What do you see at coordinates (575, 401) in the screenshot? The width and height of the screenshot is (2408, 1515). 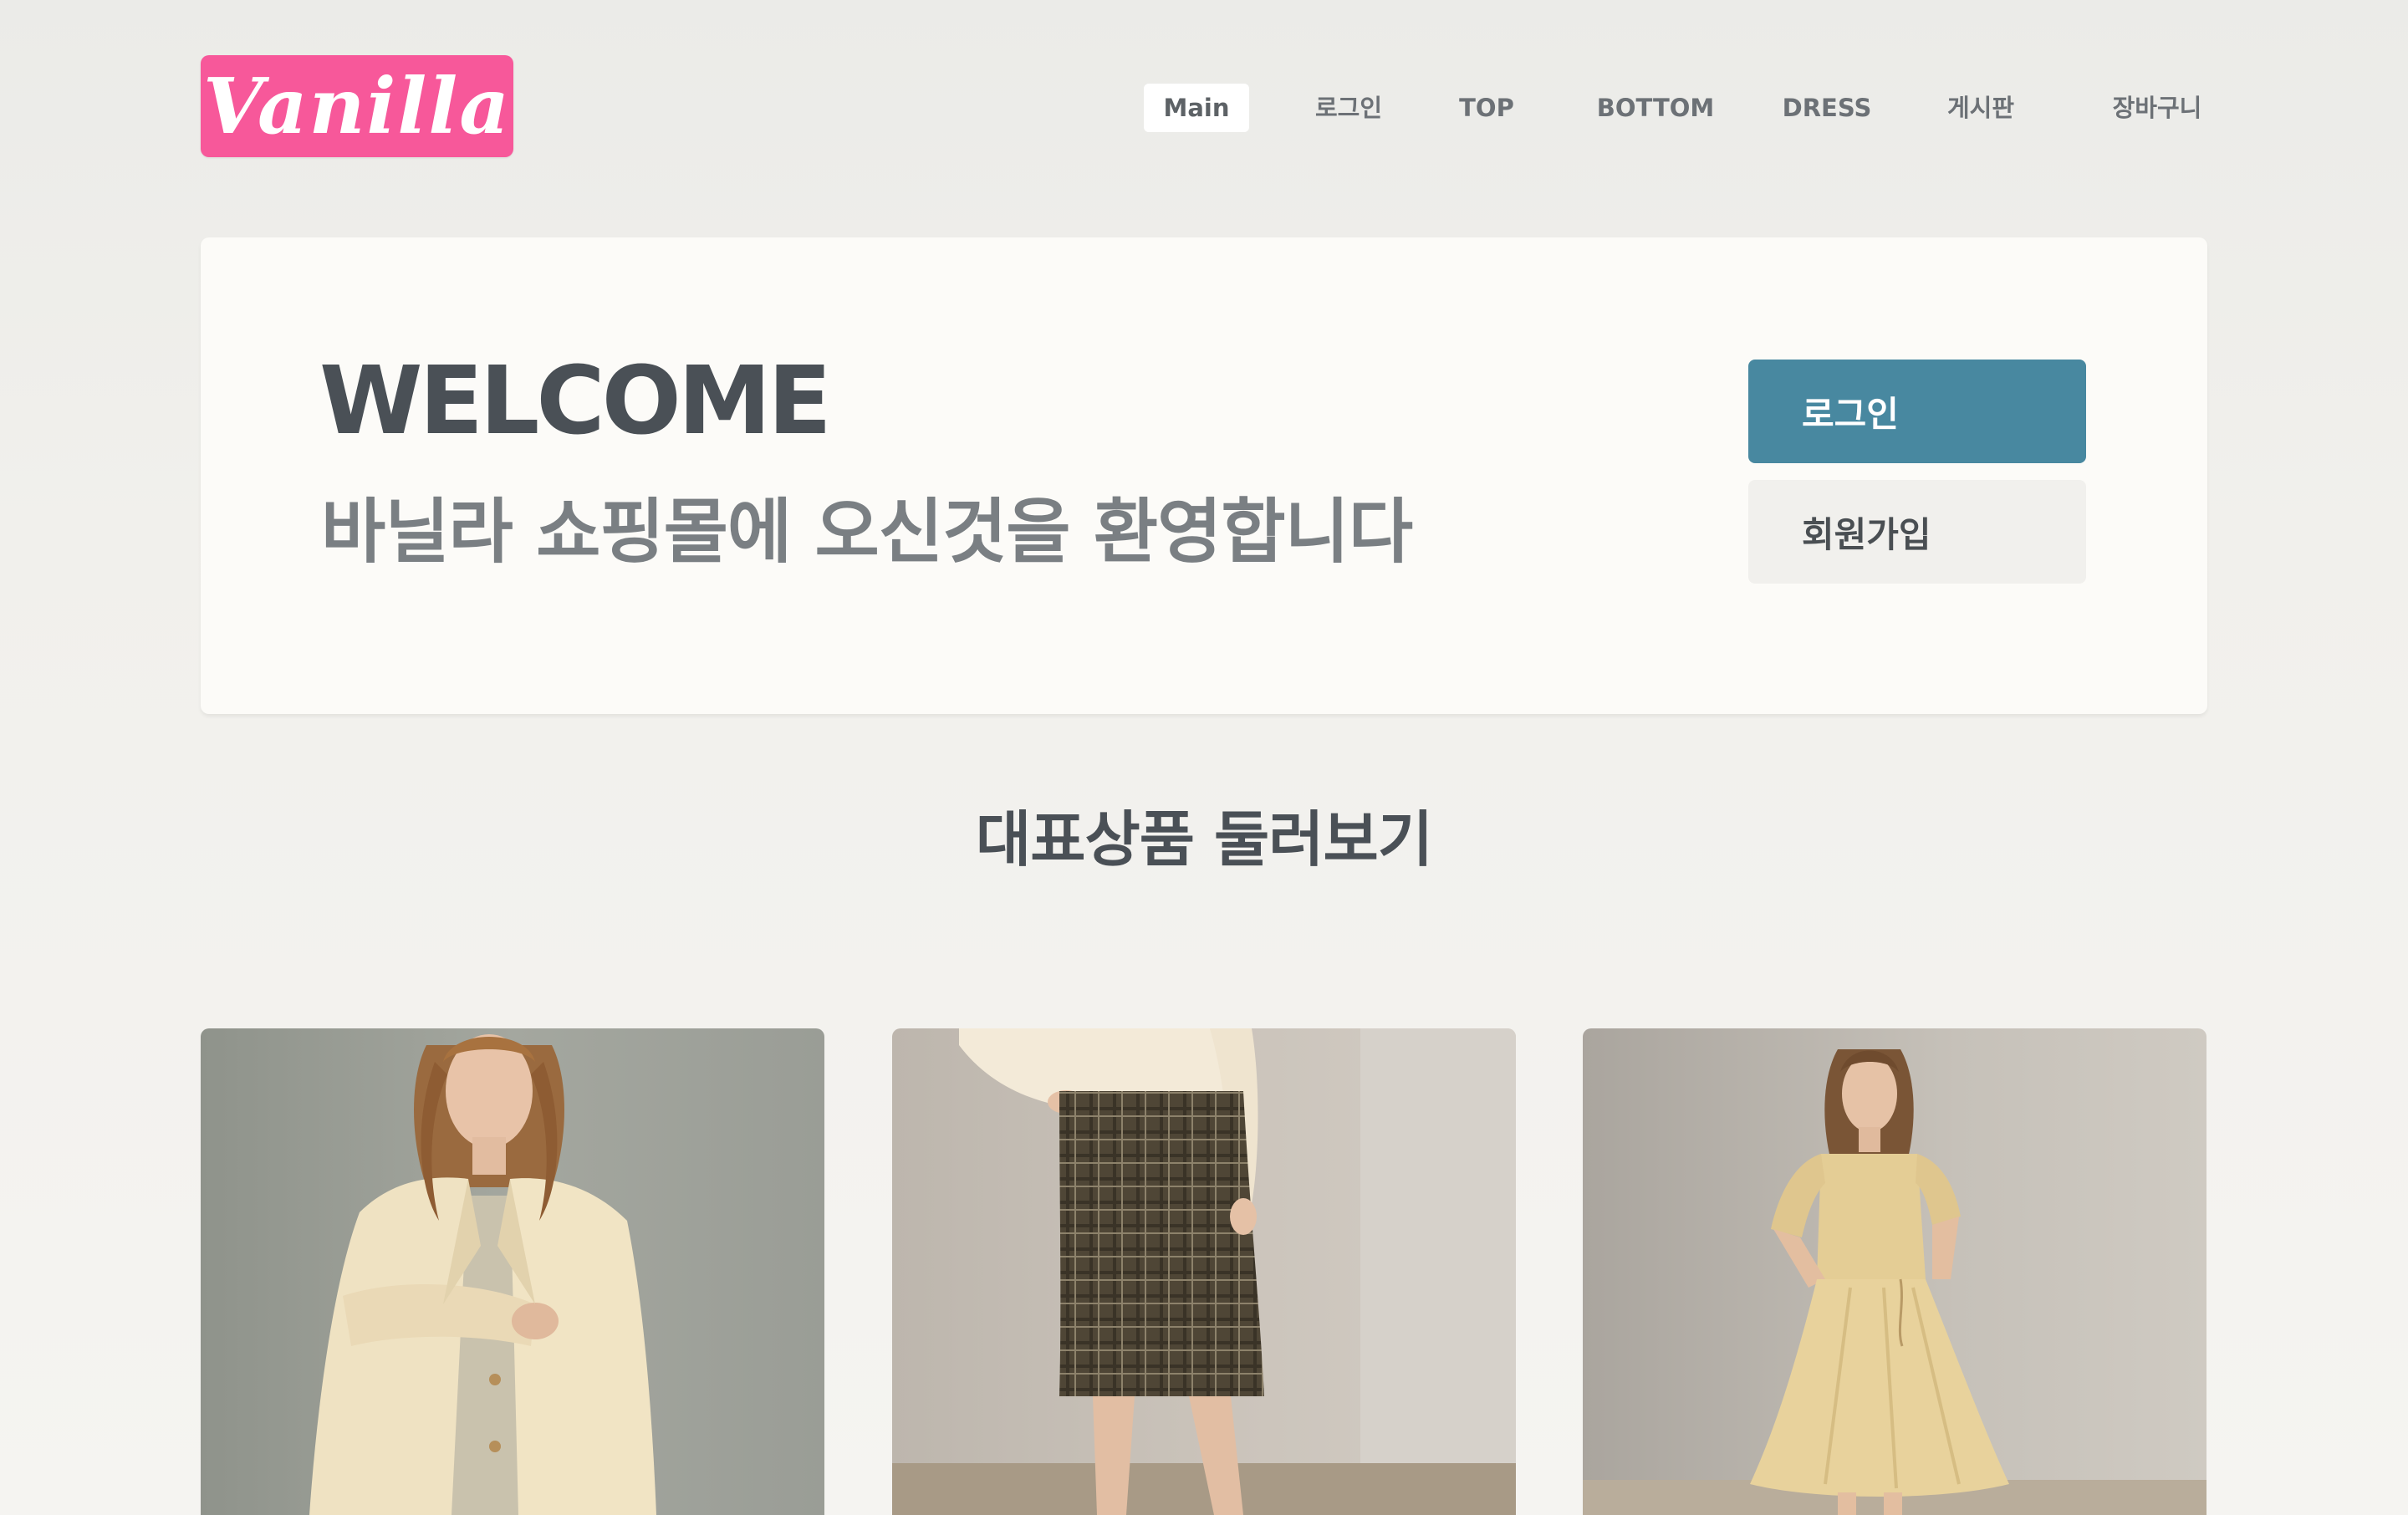 I see `welcome-title: WELCOME` at bounding box center [575, 401].